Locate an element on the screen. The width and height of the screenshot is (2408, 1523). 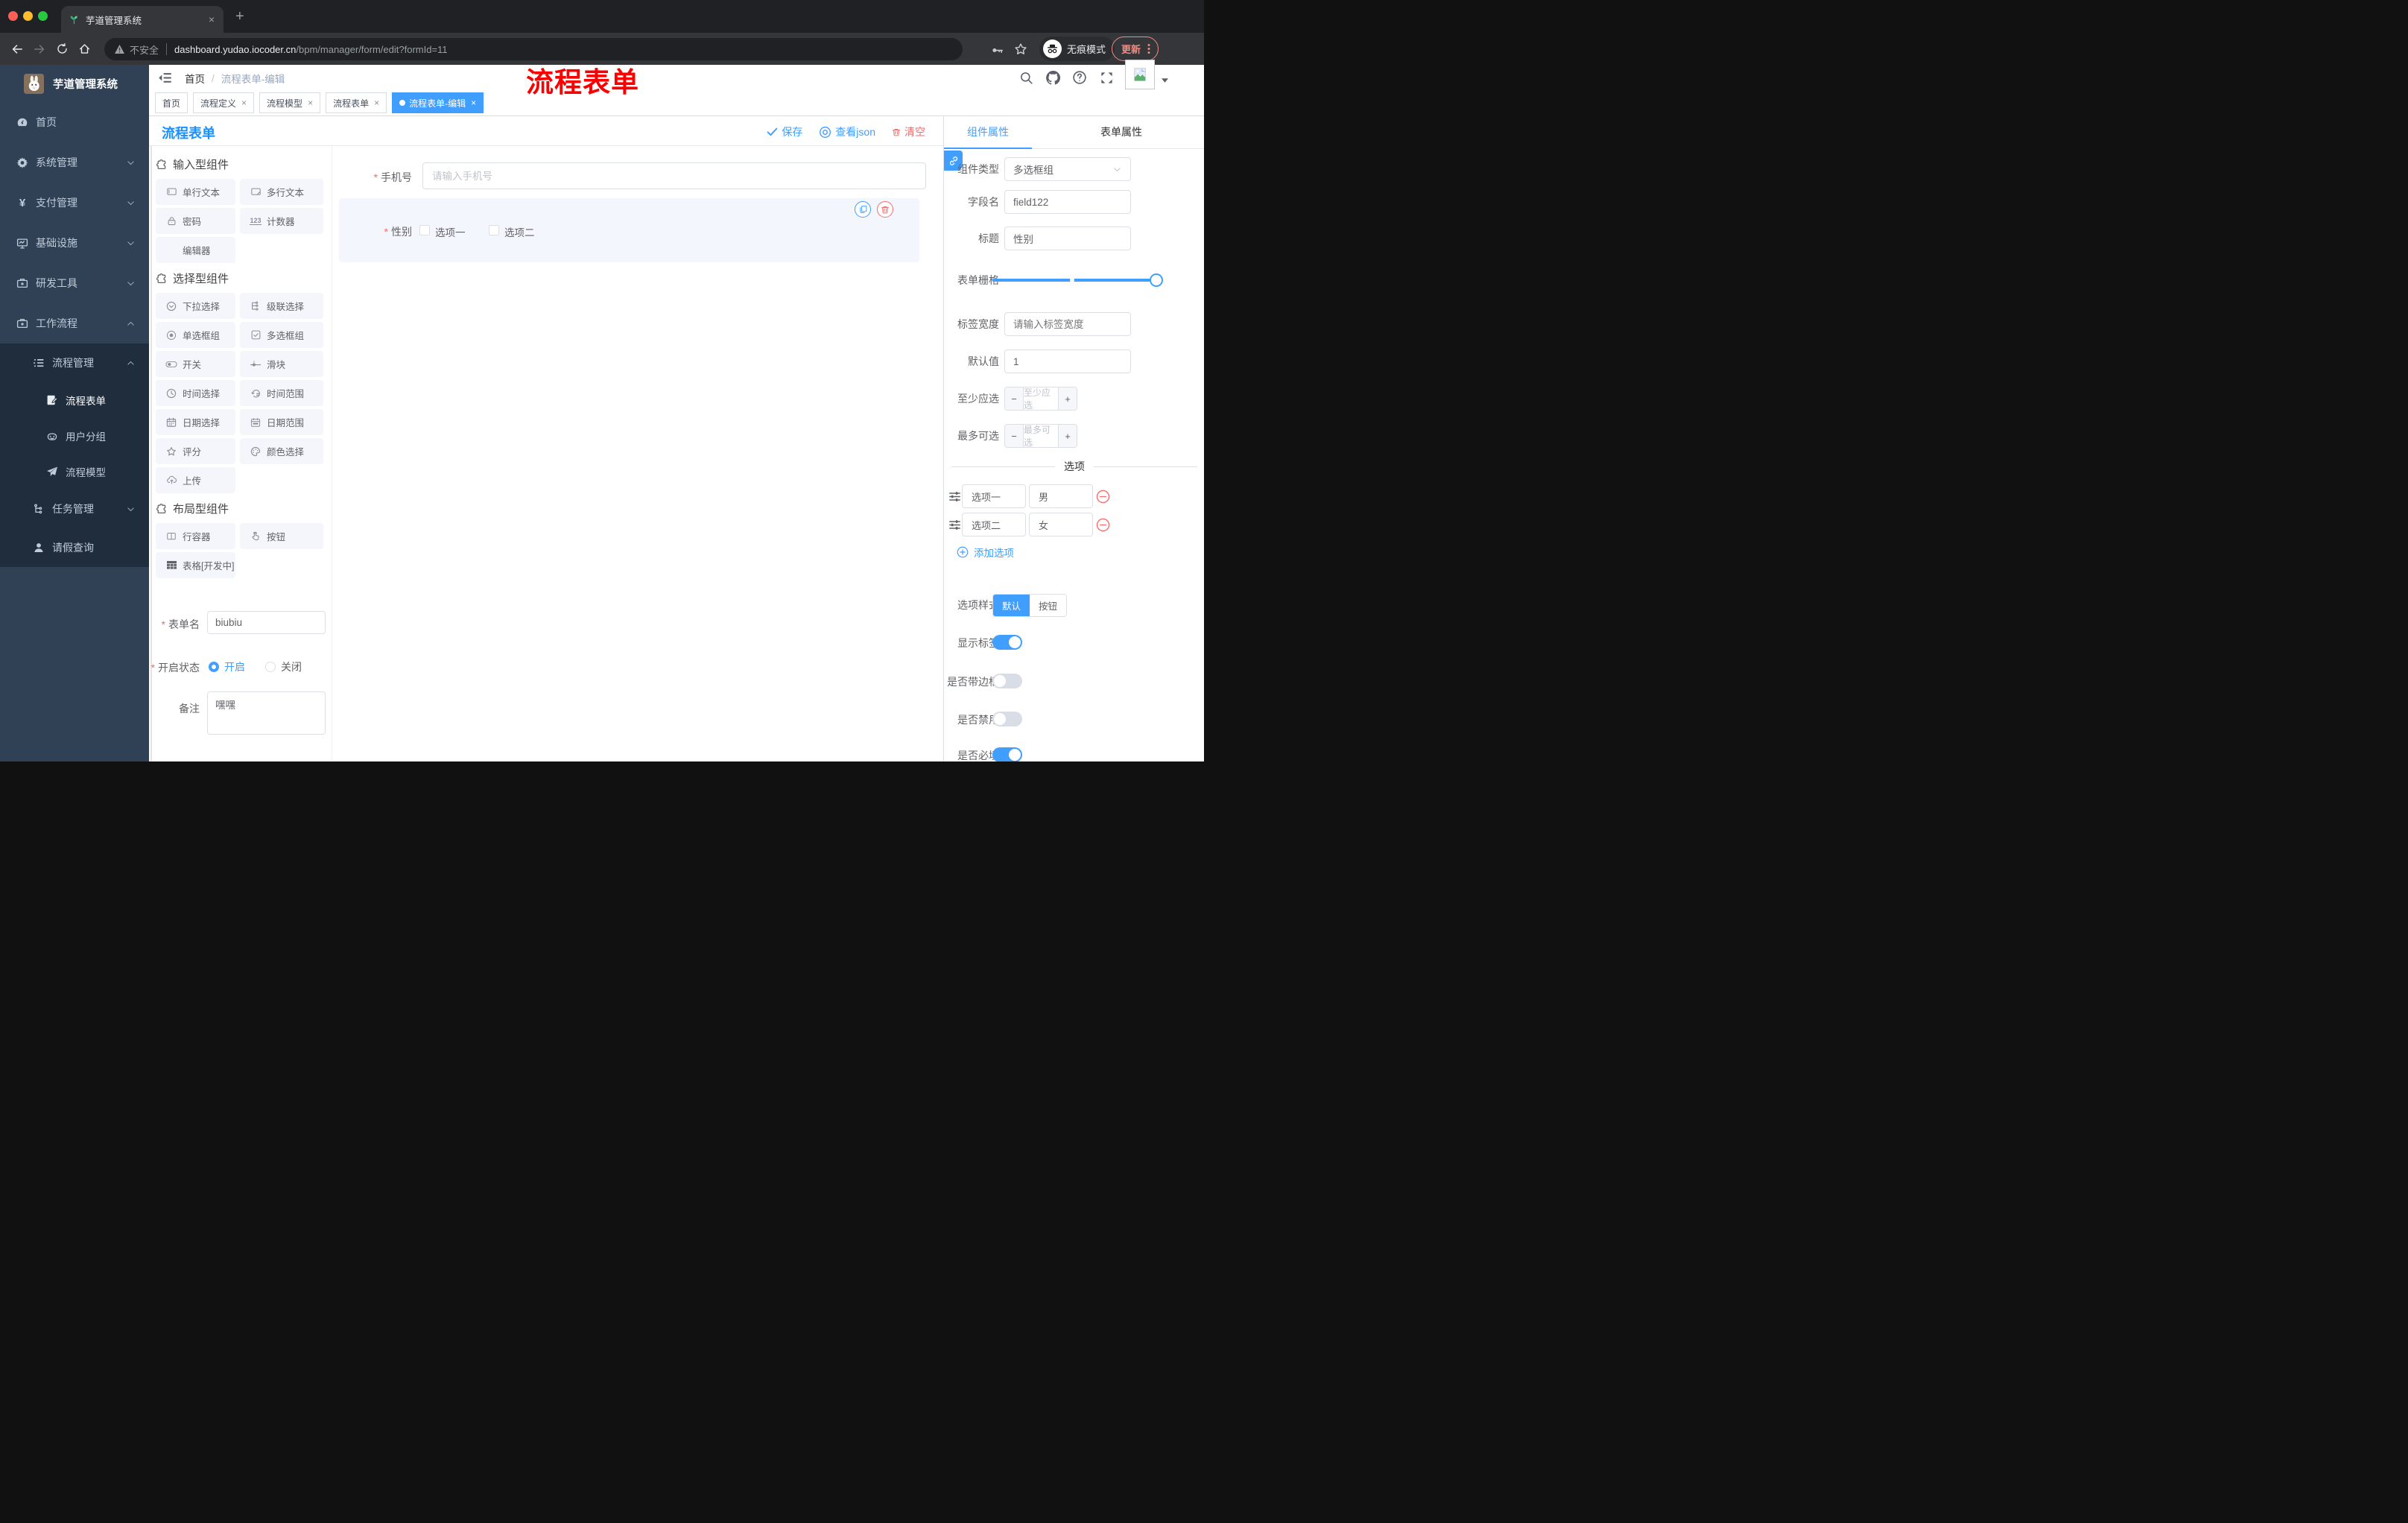
component-checkbox: 多选框组 is located at coordinates (281, 335).